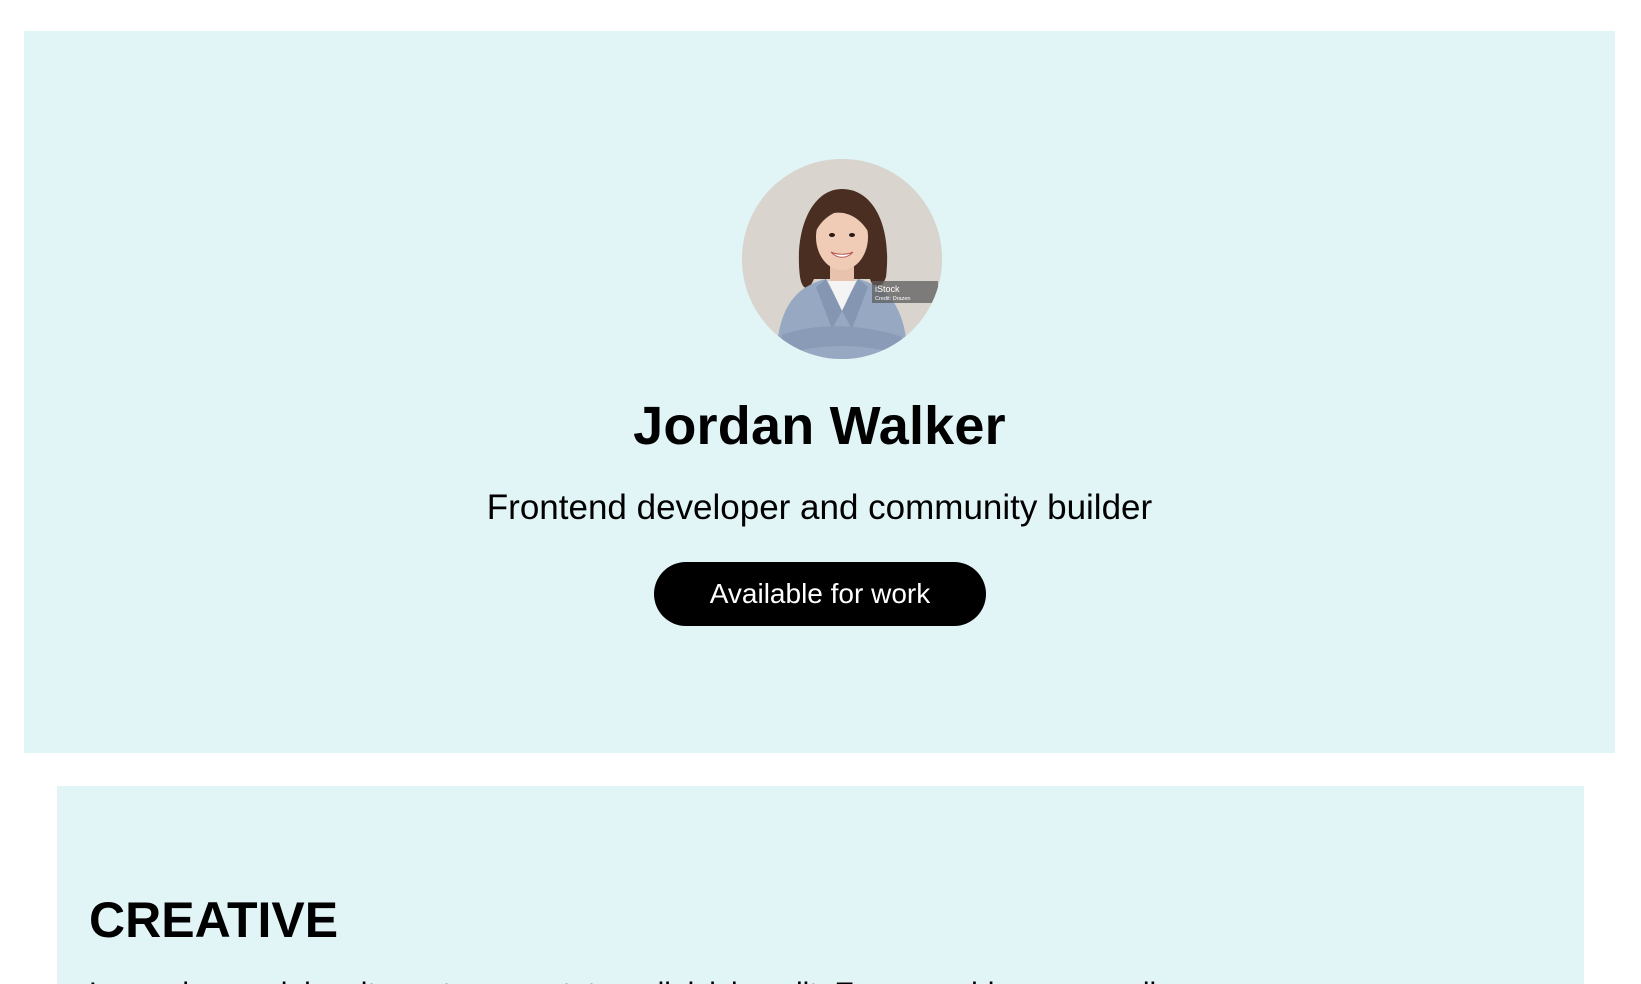 The image size is (1641, 984). I want to click on avatar: iStock Credit: Drazen, so click(842, 259).